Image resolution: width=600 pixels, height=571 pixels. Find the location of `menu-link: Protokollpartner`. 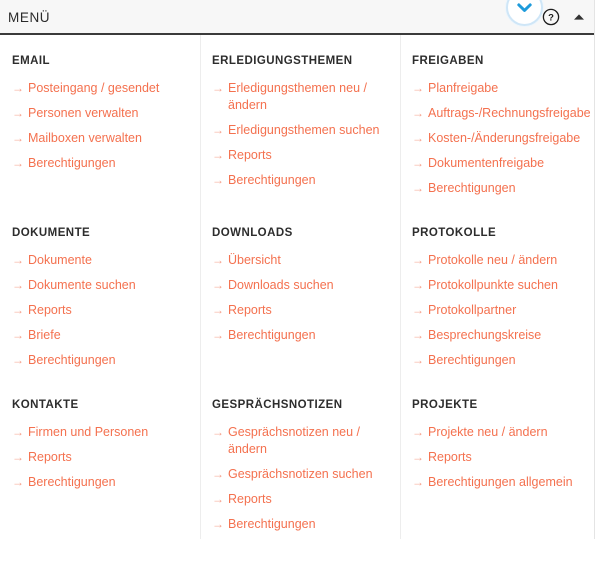

menu-link: Protokollpartner is located at coordinates (472, 310).